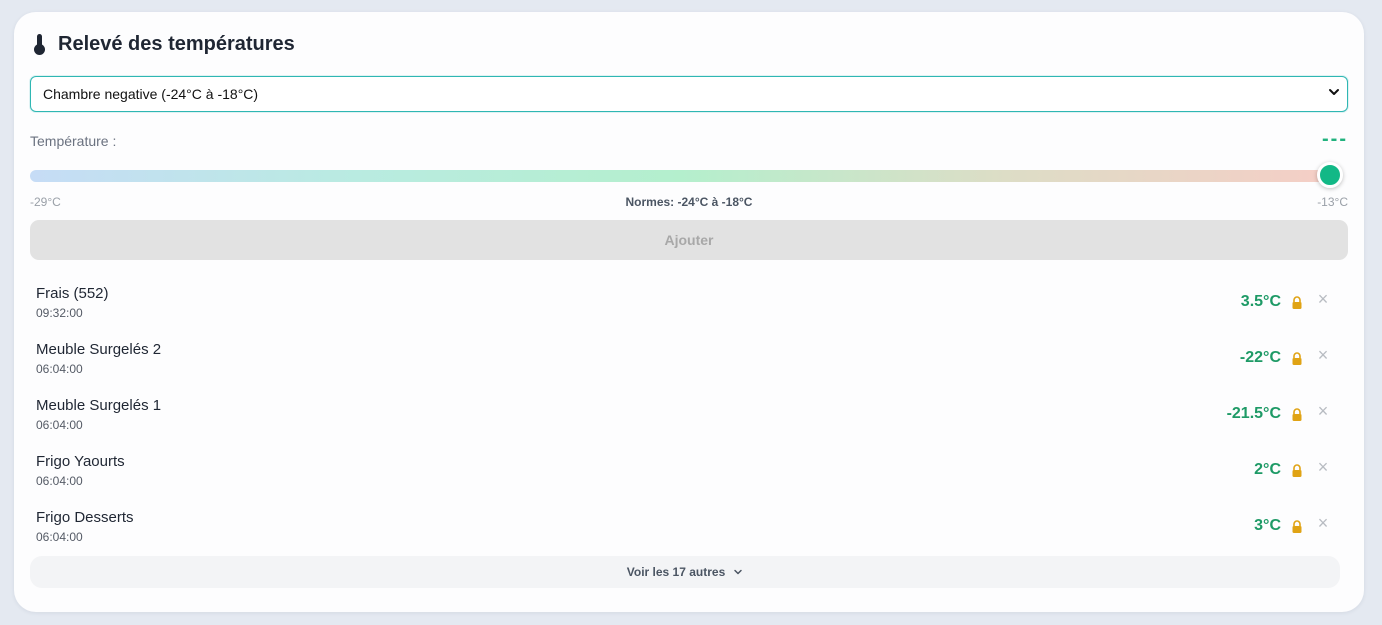  I want to click on temperature-slider-handle, so click(1330, 175).